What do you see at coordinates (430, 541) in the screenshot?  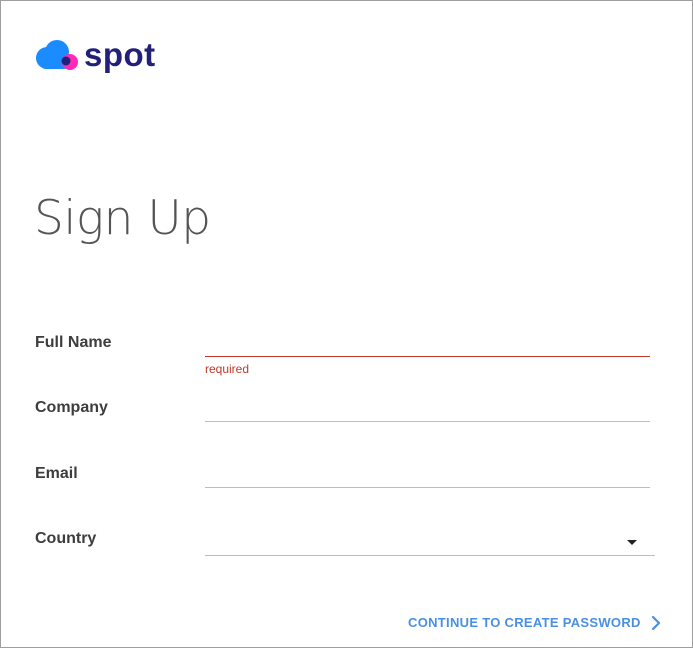 I see `country-select` at bounding box center [430, 541].